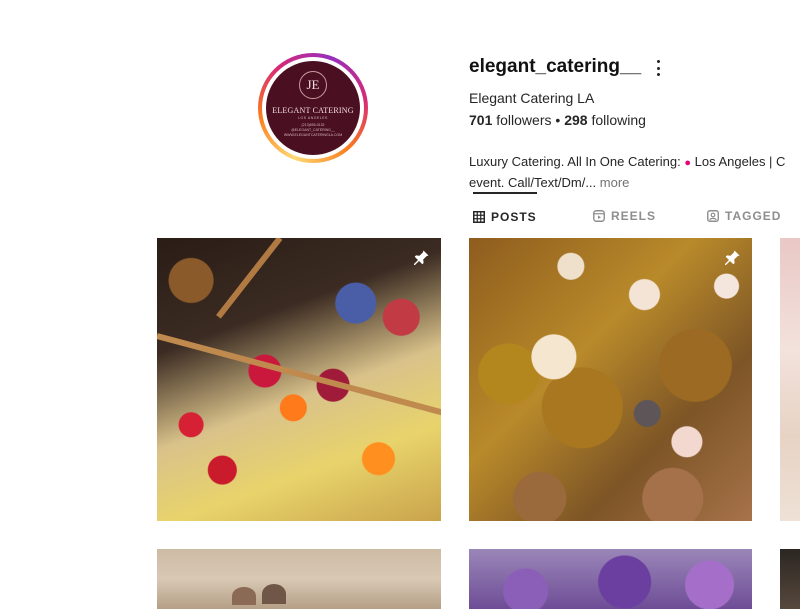 The width and height of the screenshot is (800, 609). I want to click on profile-tabs: POSTS REELS TAGGED, so click(478, 215).